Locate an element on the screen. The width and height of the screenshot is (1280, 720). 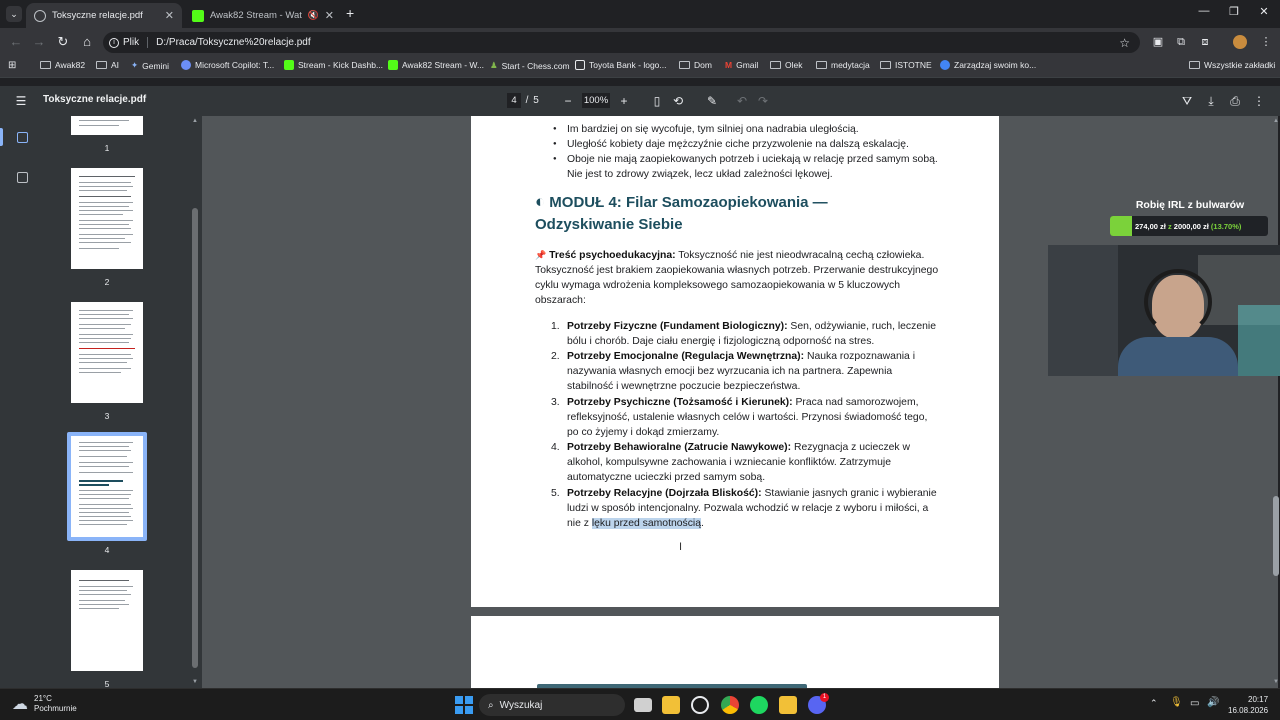
task-view-icon is located at coordinates (643, 705).